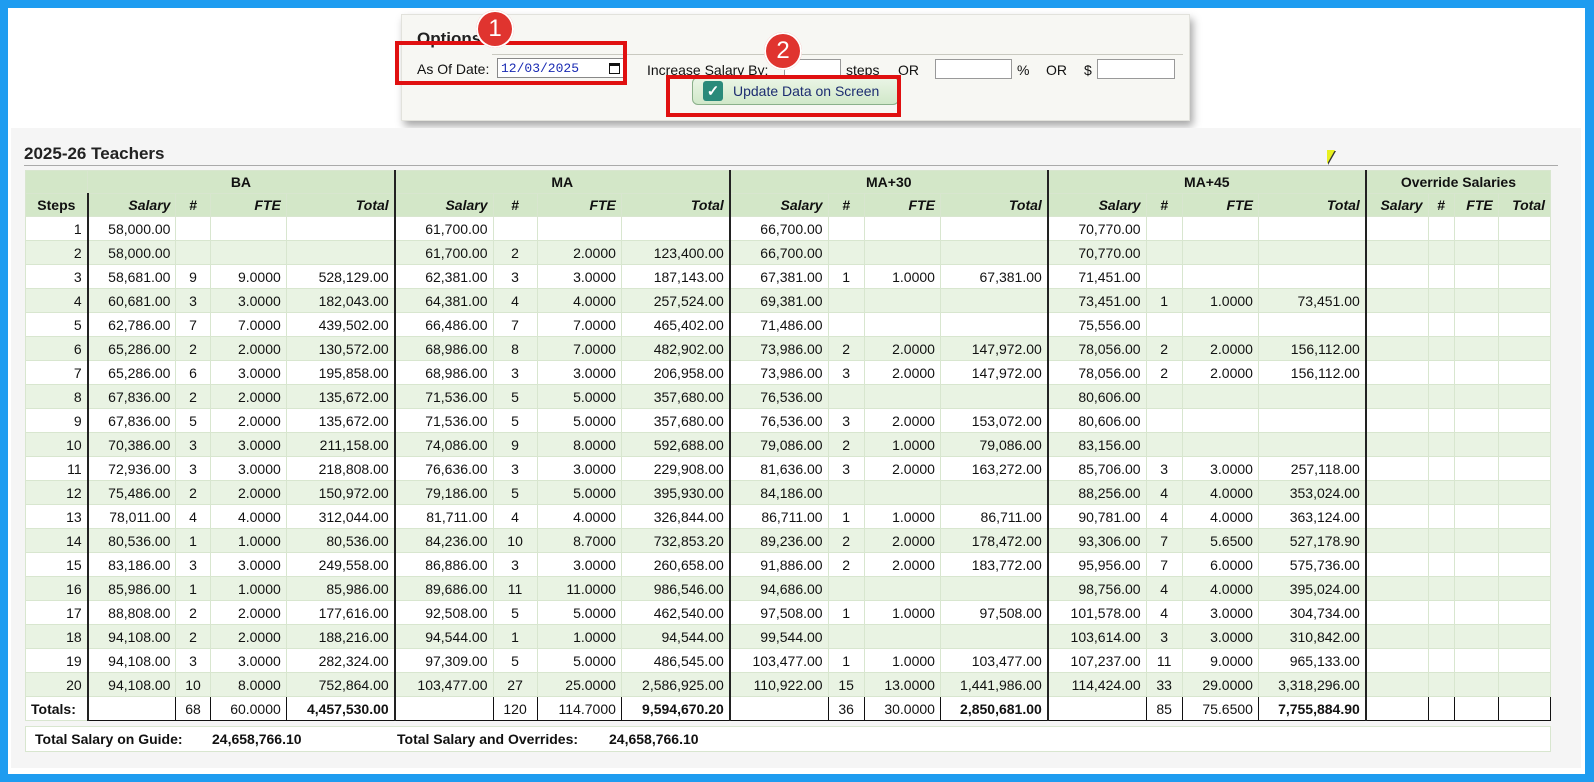 The height and width of the screenshot is (782, 1594). I want to click on ba-salary-cell: 78,011.00, so click(131, 516).